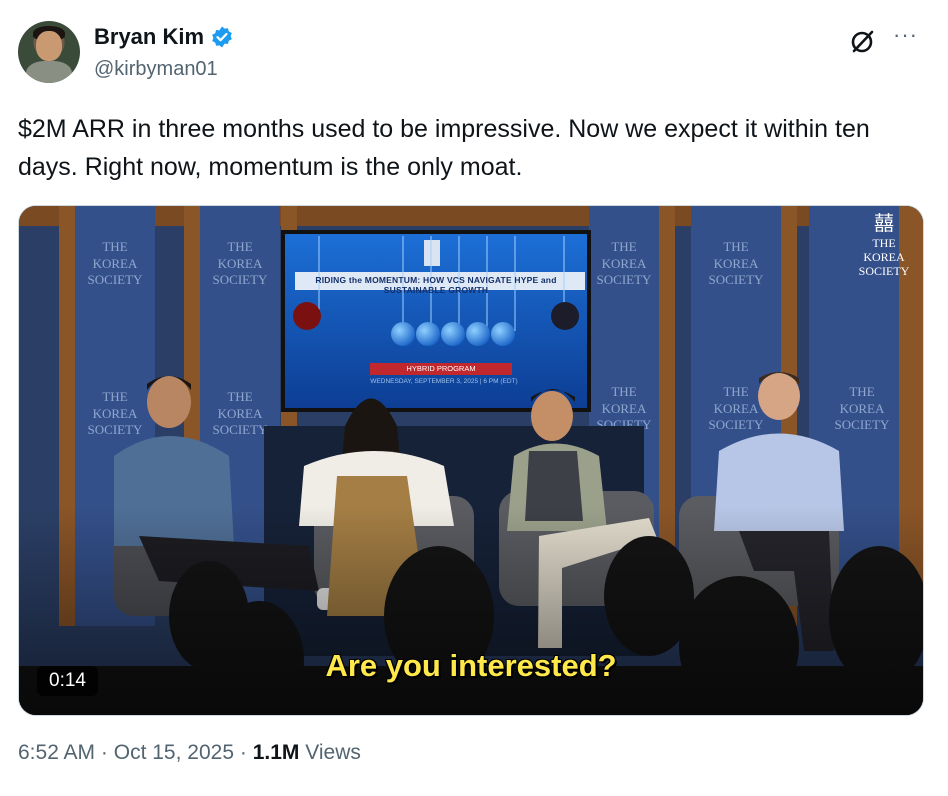  What do you see at coordinates (863, 41) in the screenshot?
I see `grok-icon` at bounding box center [863, 41].